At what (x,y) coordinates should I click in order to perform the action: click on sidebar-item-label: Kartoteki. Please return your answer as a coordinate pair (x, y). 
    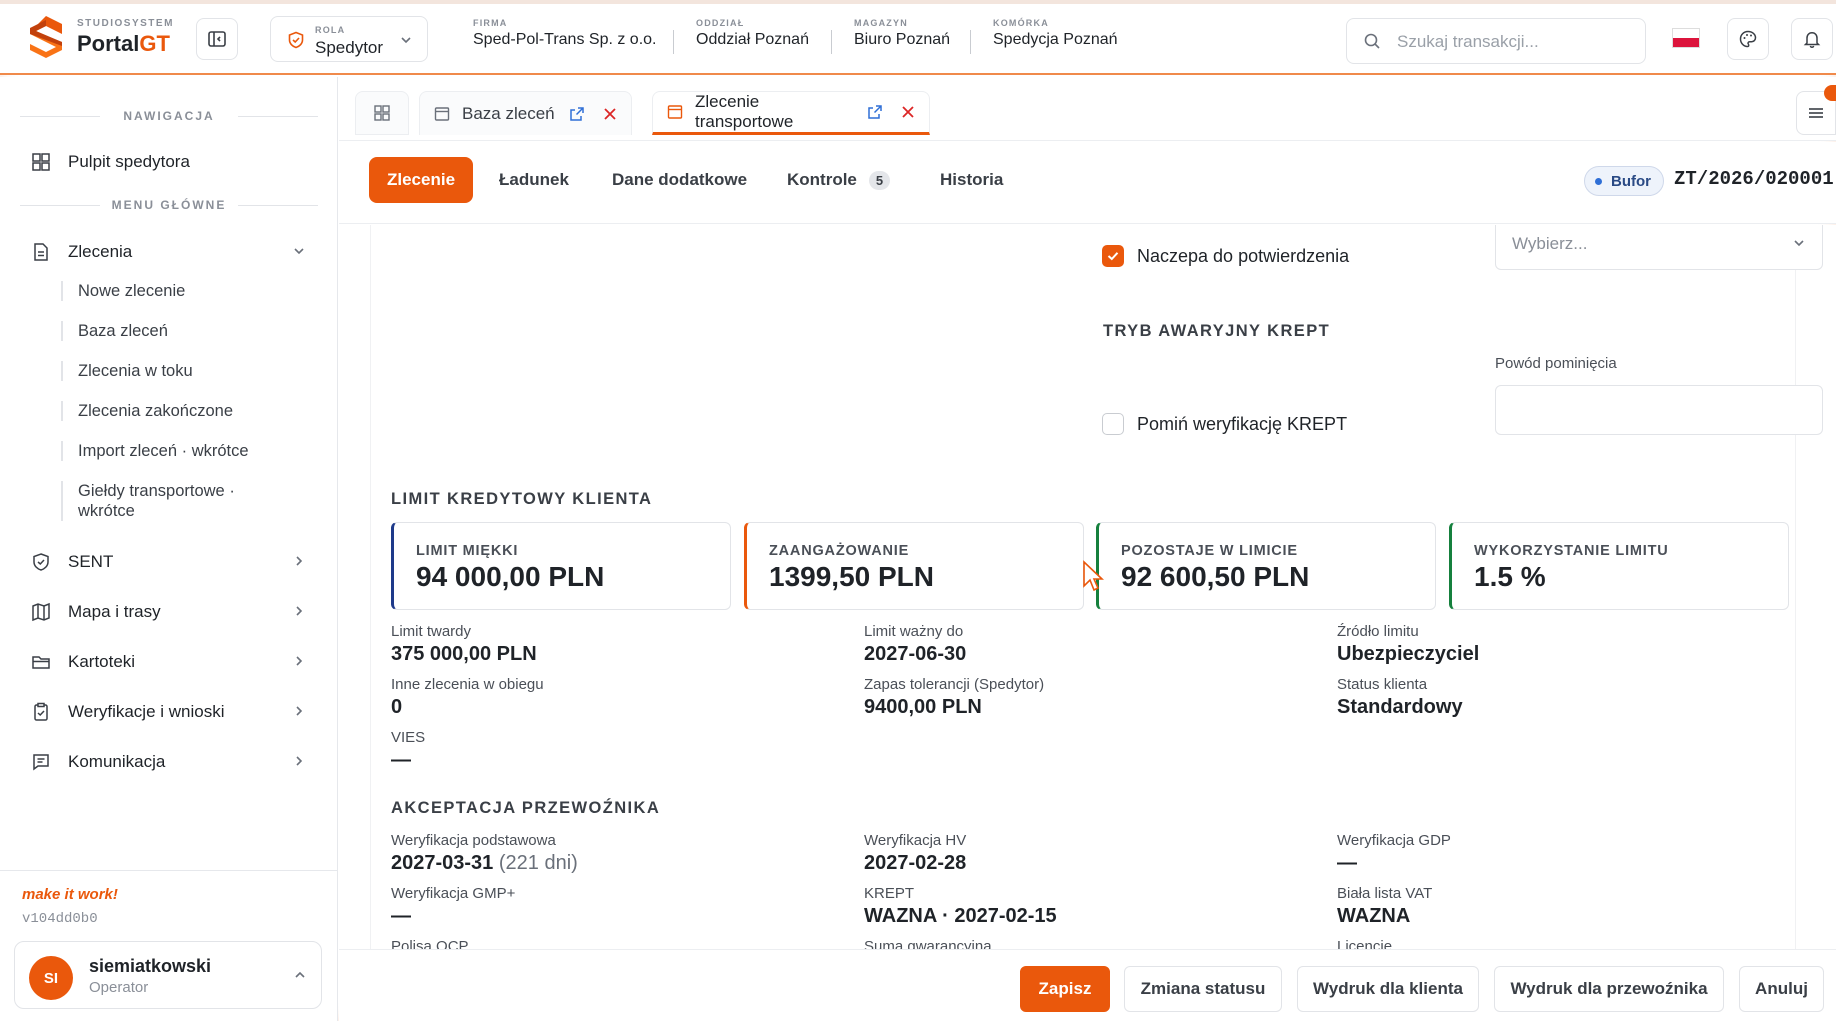
    Looking at the image, I should click on (102, 661).